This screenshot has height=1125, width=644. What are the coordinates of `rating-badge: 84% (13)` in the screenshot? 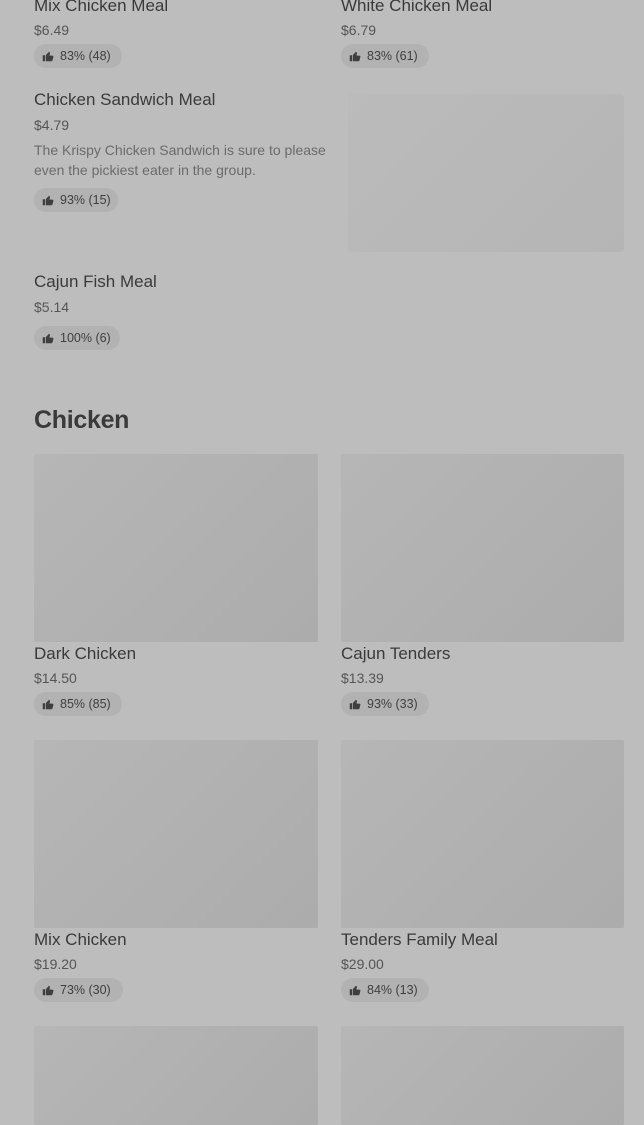 It's located at (385, 990).